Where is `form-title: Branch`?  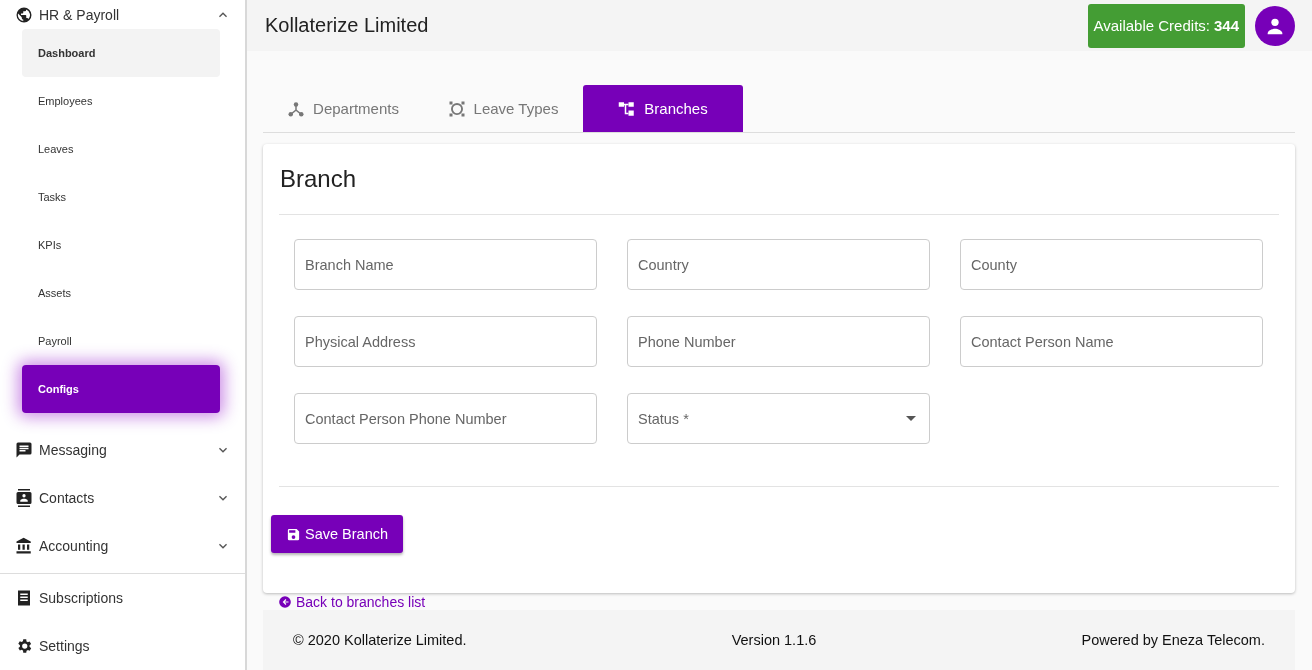
form-title: Branch is located at coordinates (319, 179).